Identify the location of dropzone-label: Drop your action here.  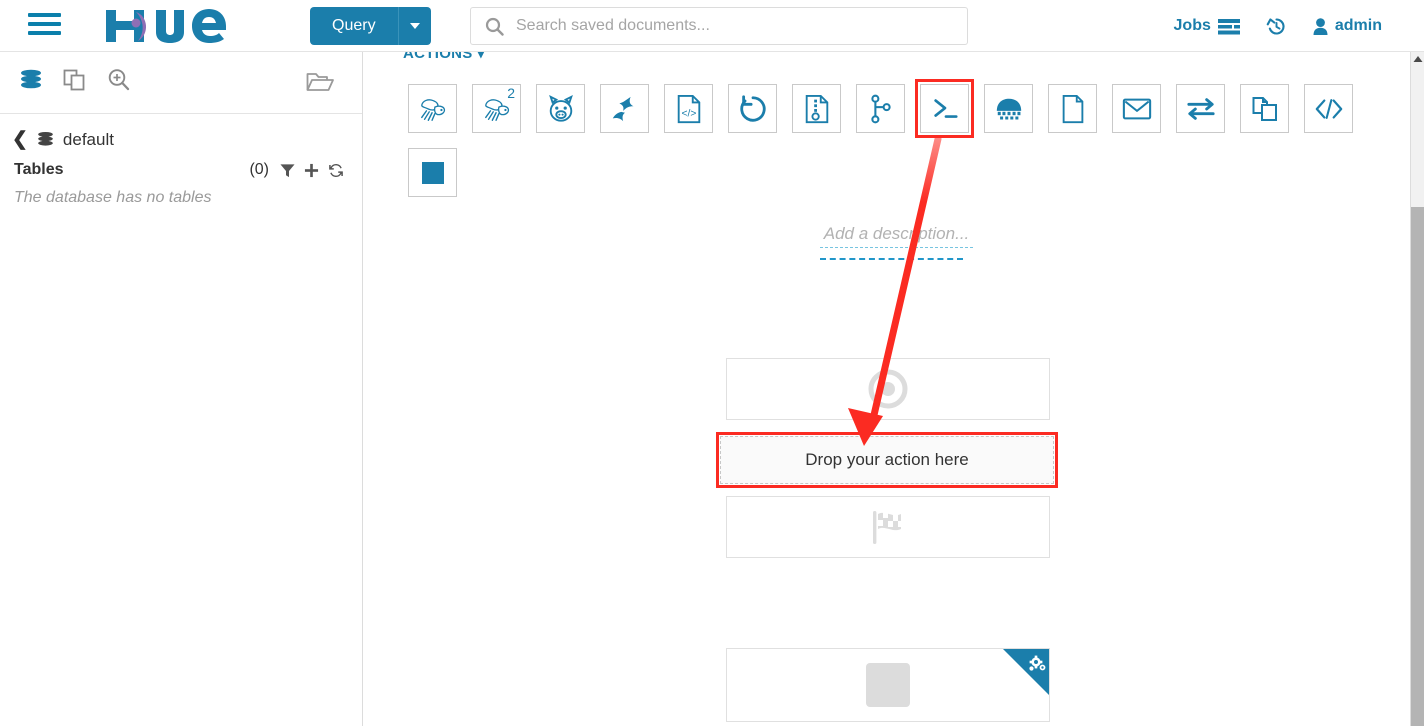
(887, 459).